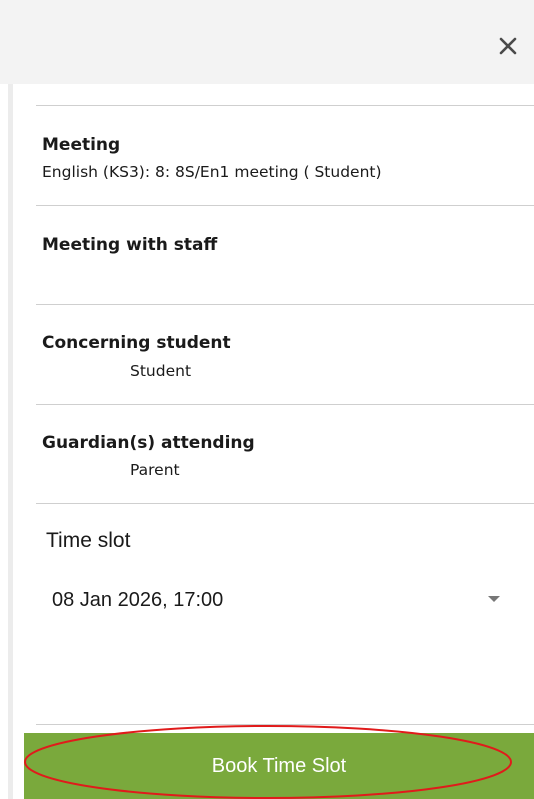  Describe the element at coordinates (136, 343) in the screenshot. I see `student-label: Concerning student` at that location.